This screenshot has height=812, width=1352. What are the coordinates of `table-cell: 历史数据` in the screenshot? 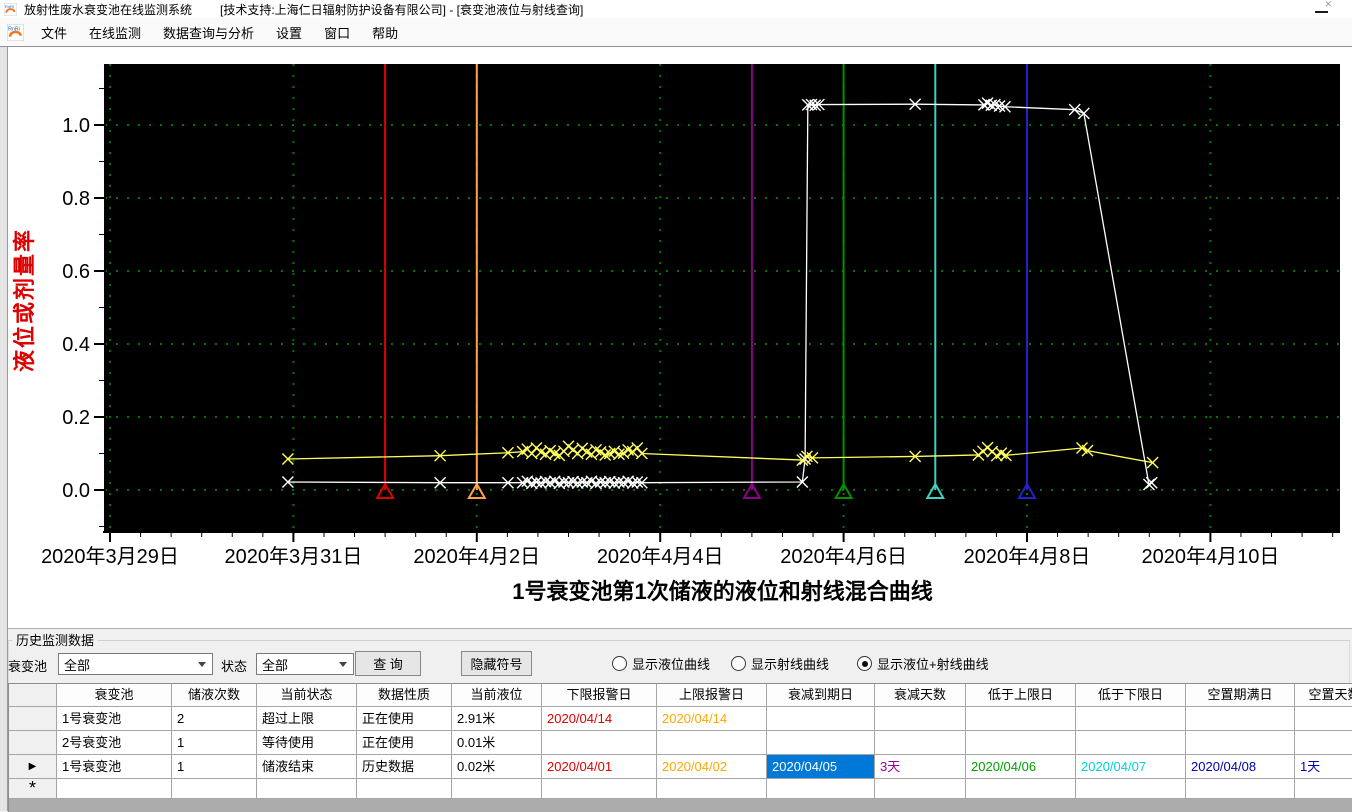 It's located at (404, 767).